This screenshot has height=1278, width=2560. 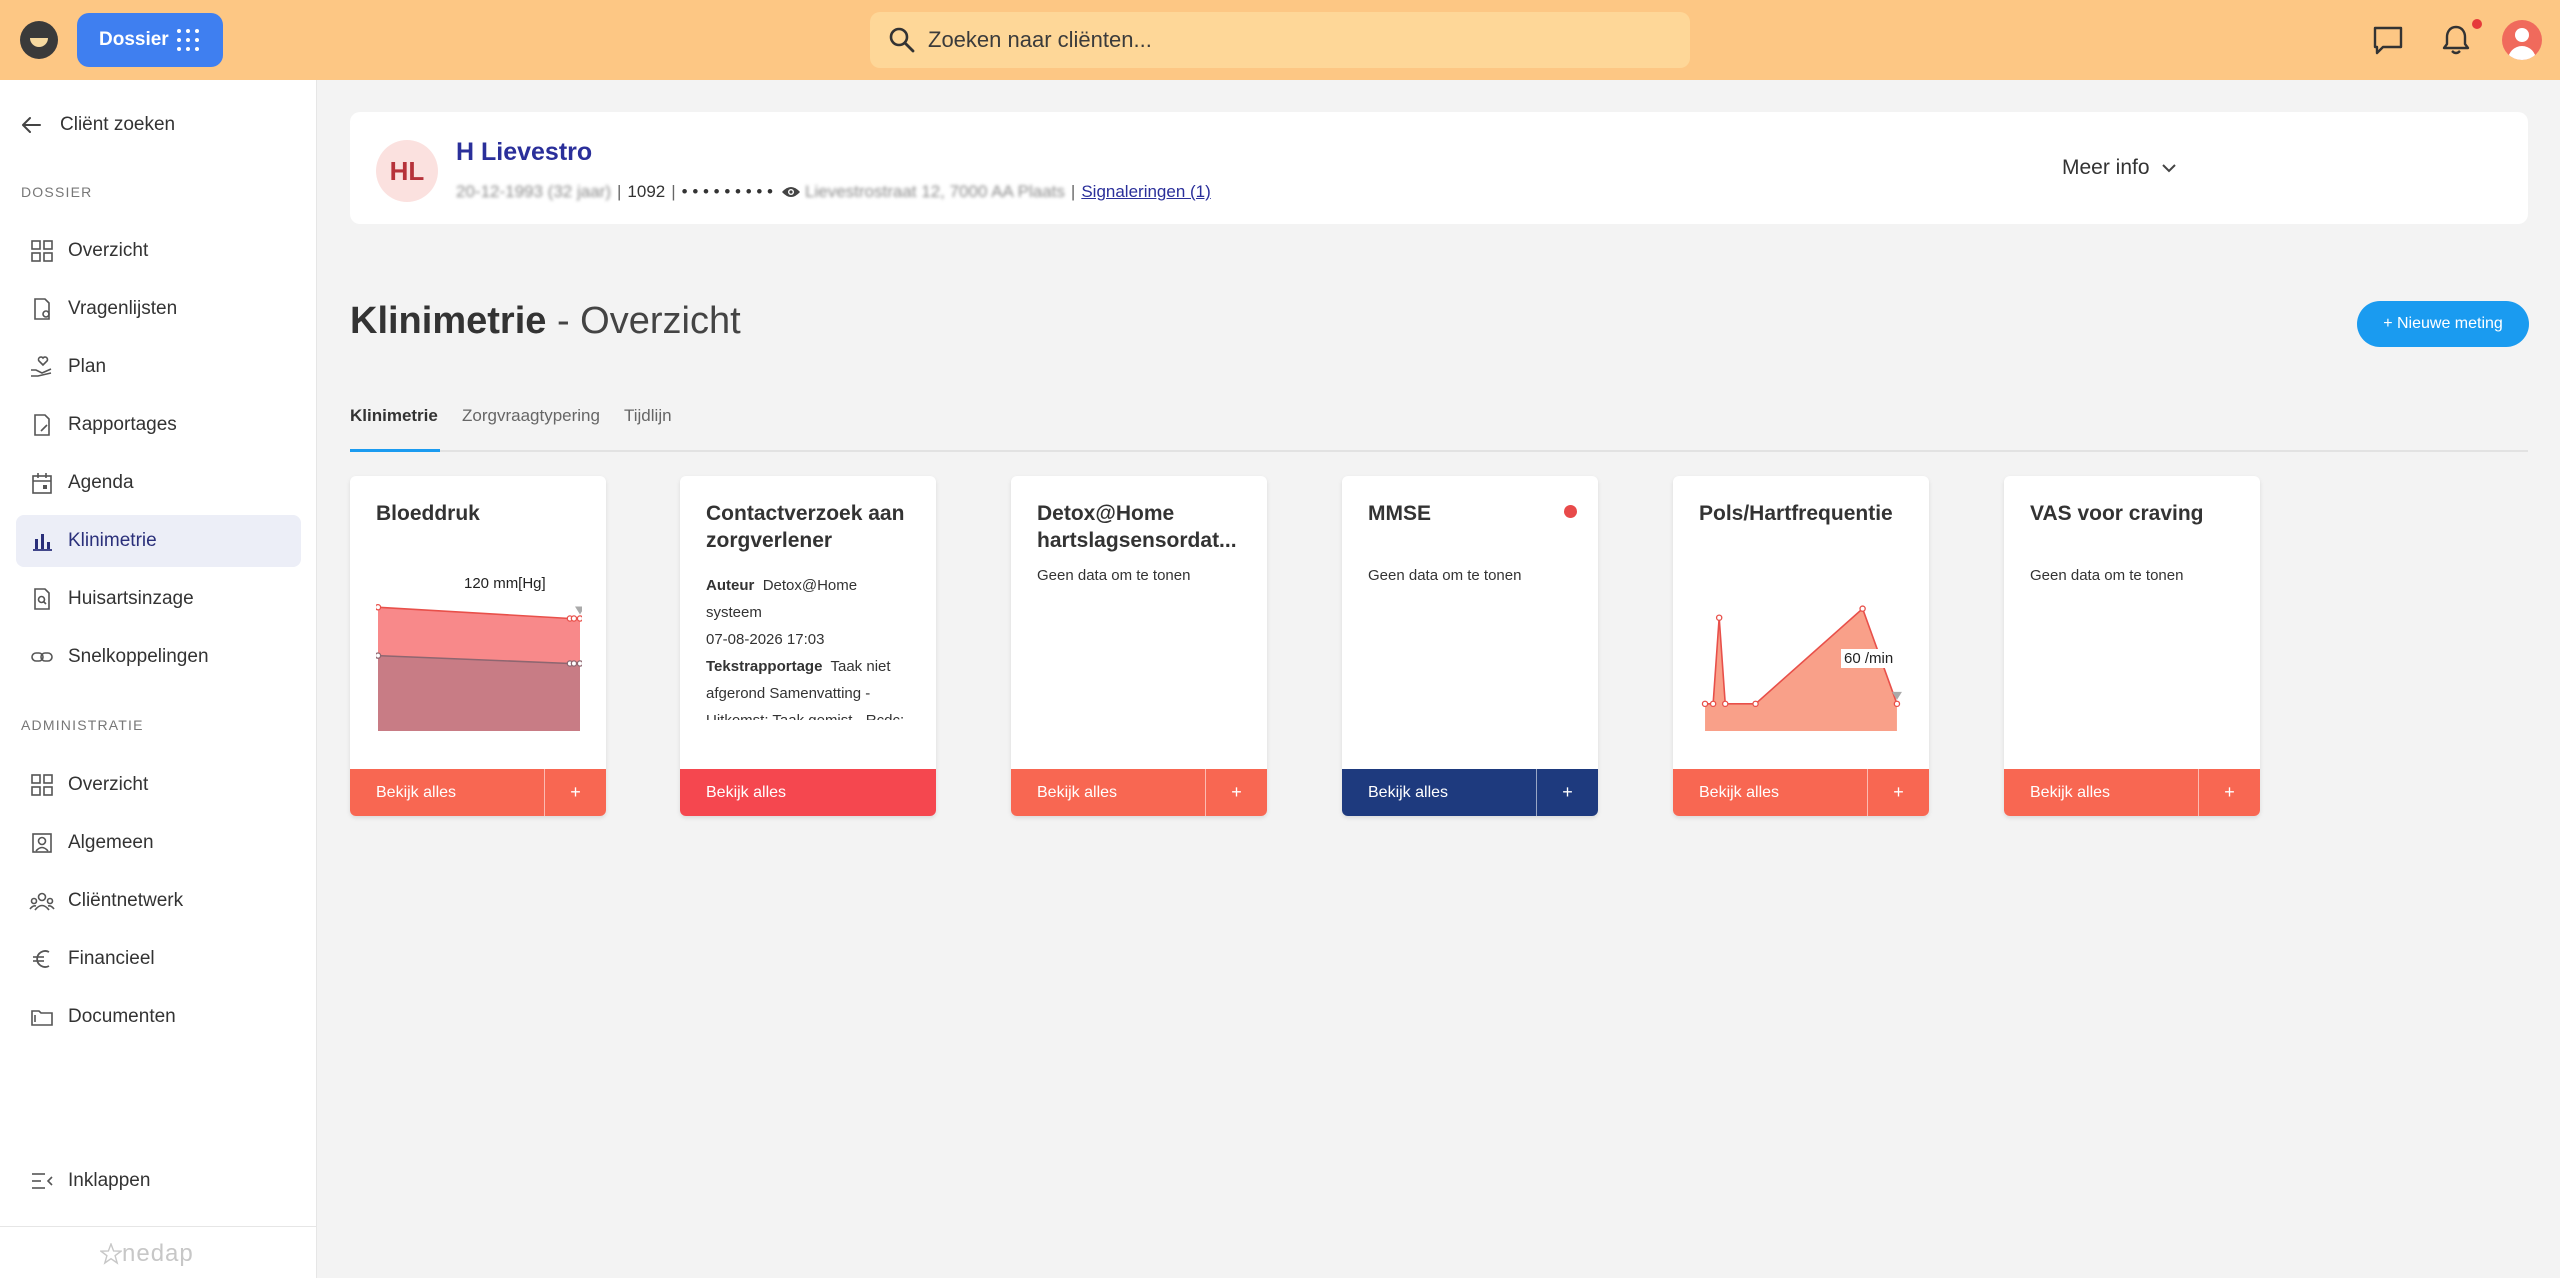 What do you see at coordinates (158, 251) in the screenshot?
I see `sidebar-item-overzicht: Overzicht` at bounding box center [158, 251].